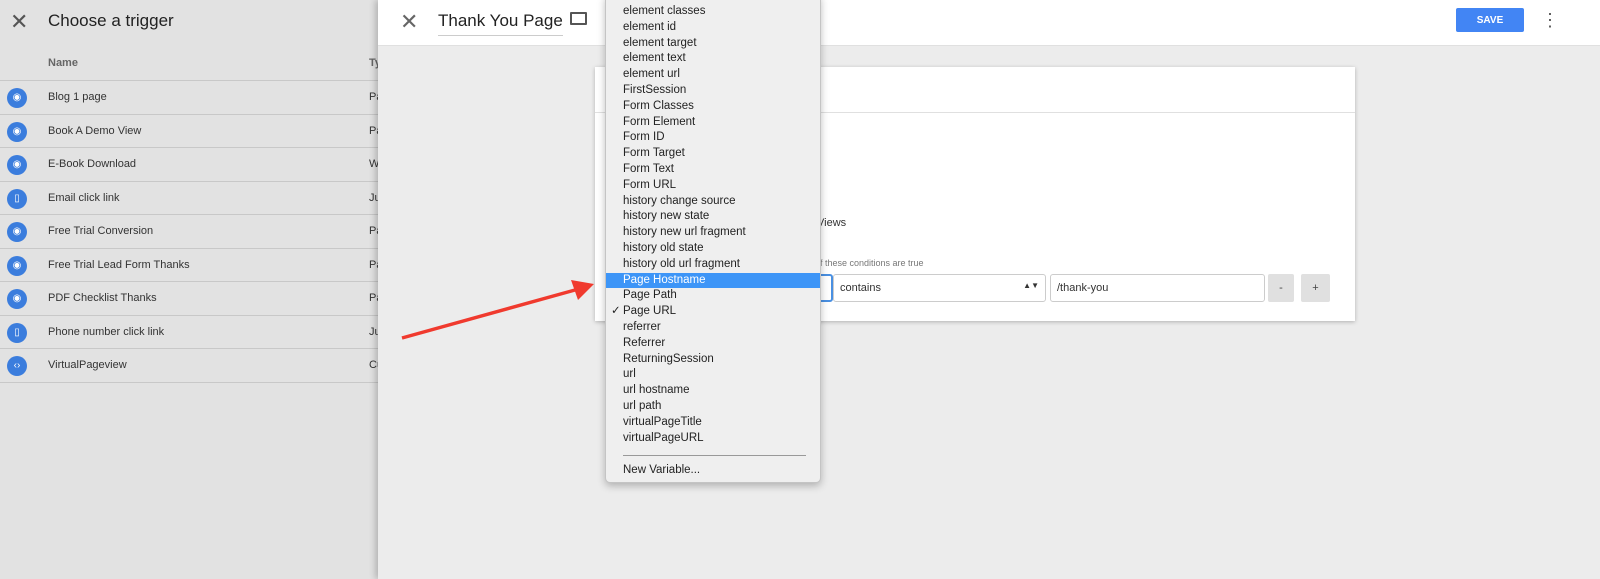 The image size is (1600, 579). Describe the element at coordinates (189, 232) in the screenshot. I see `trigger-row: ◉ Free Trial Conversion Pa` at that location.